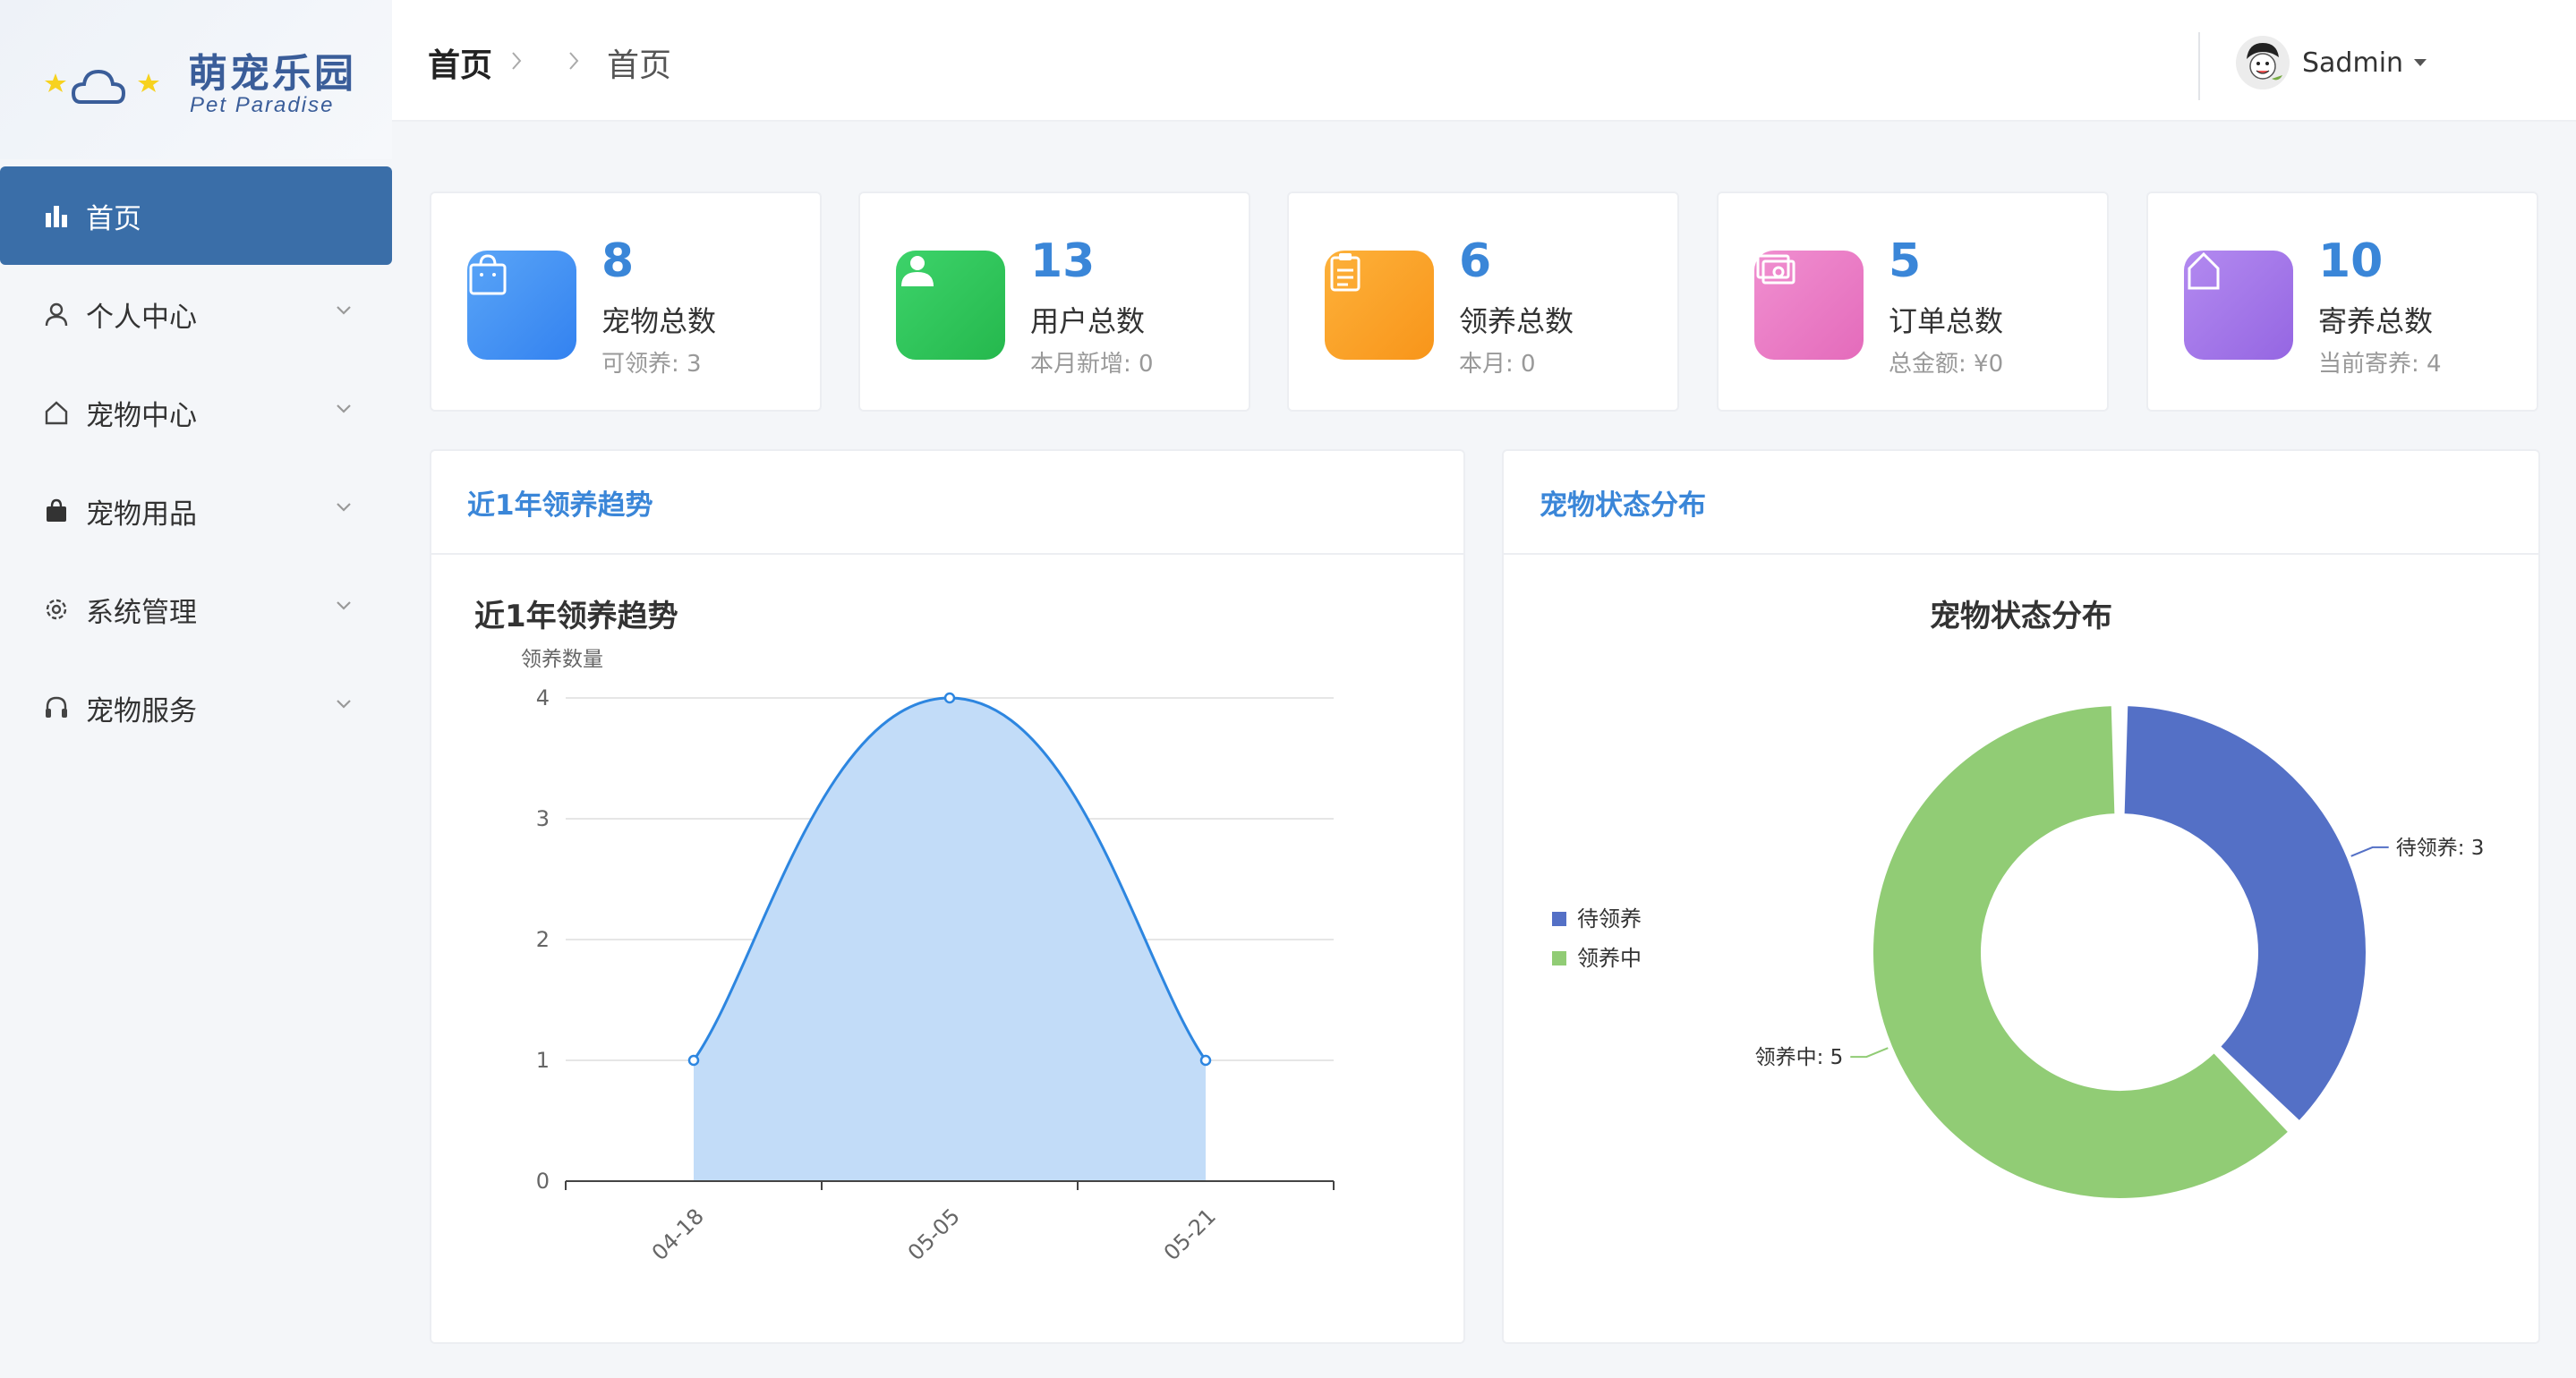 The image size is (2576, 1378). Describe the element at coordinates (1063, 261) in the screenshot. I see `stat-value: 13` at that location.